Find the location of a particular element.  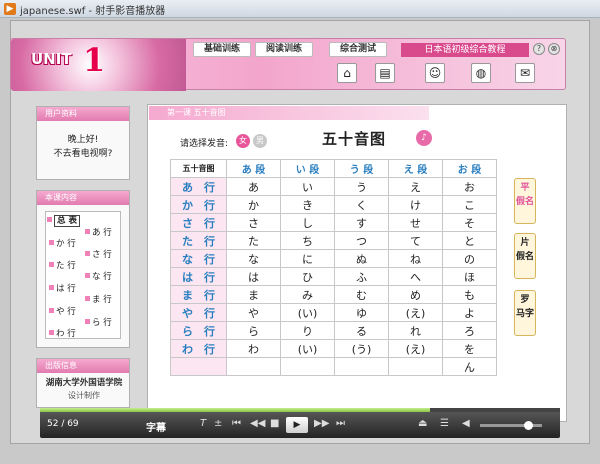

kana-cell: れ is located at coordinates (415, 330).